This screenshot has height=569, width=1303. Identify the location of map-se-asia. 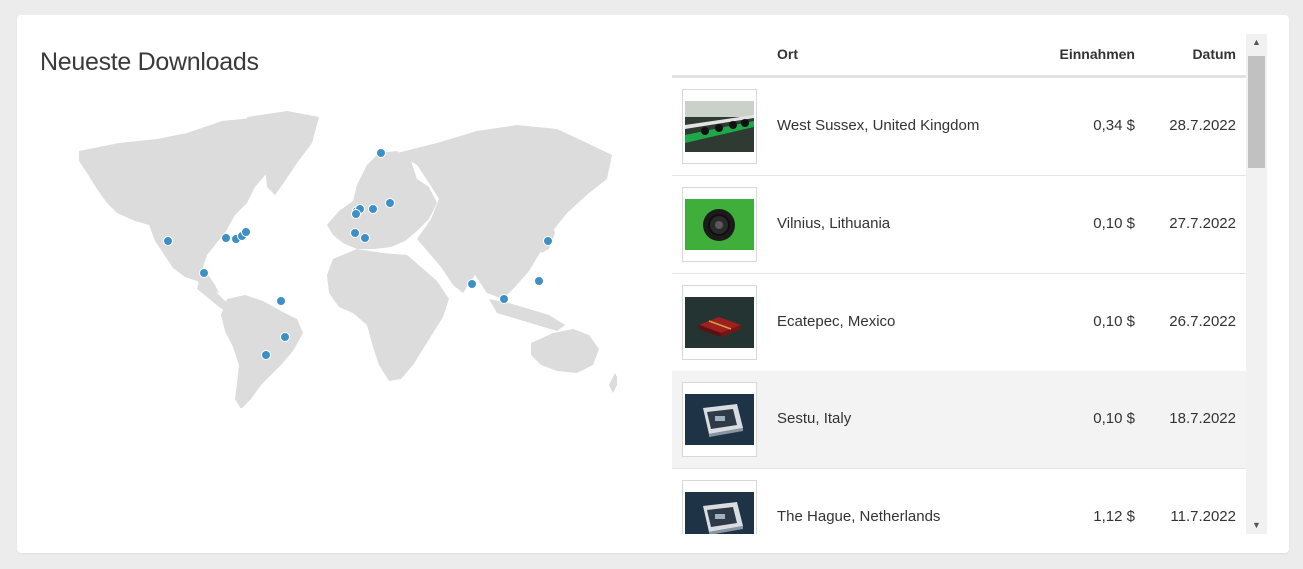
(527, 315).